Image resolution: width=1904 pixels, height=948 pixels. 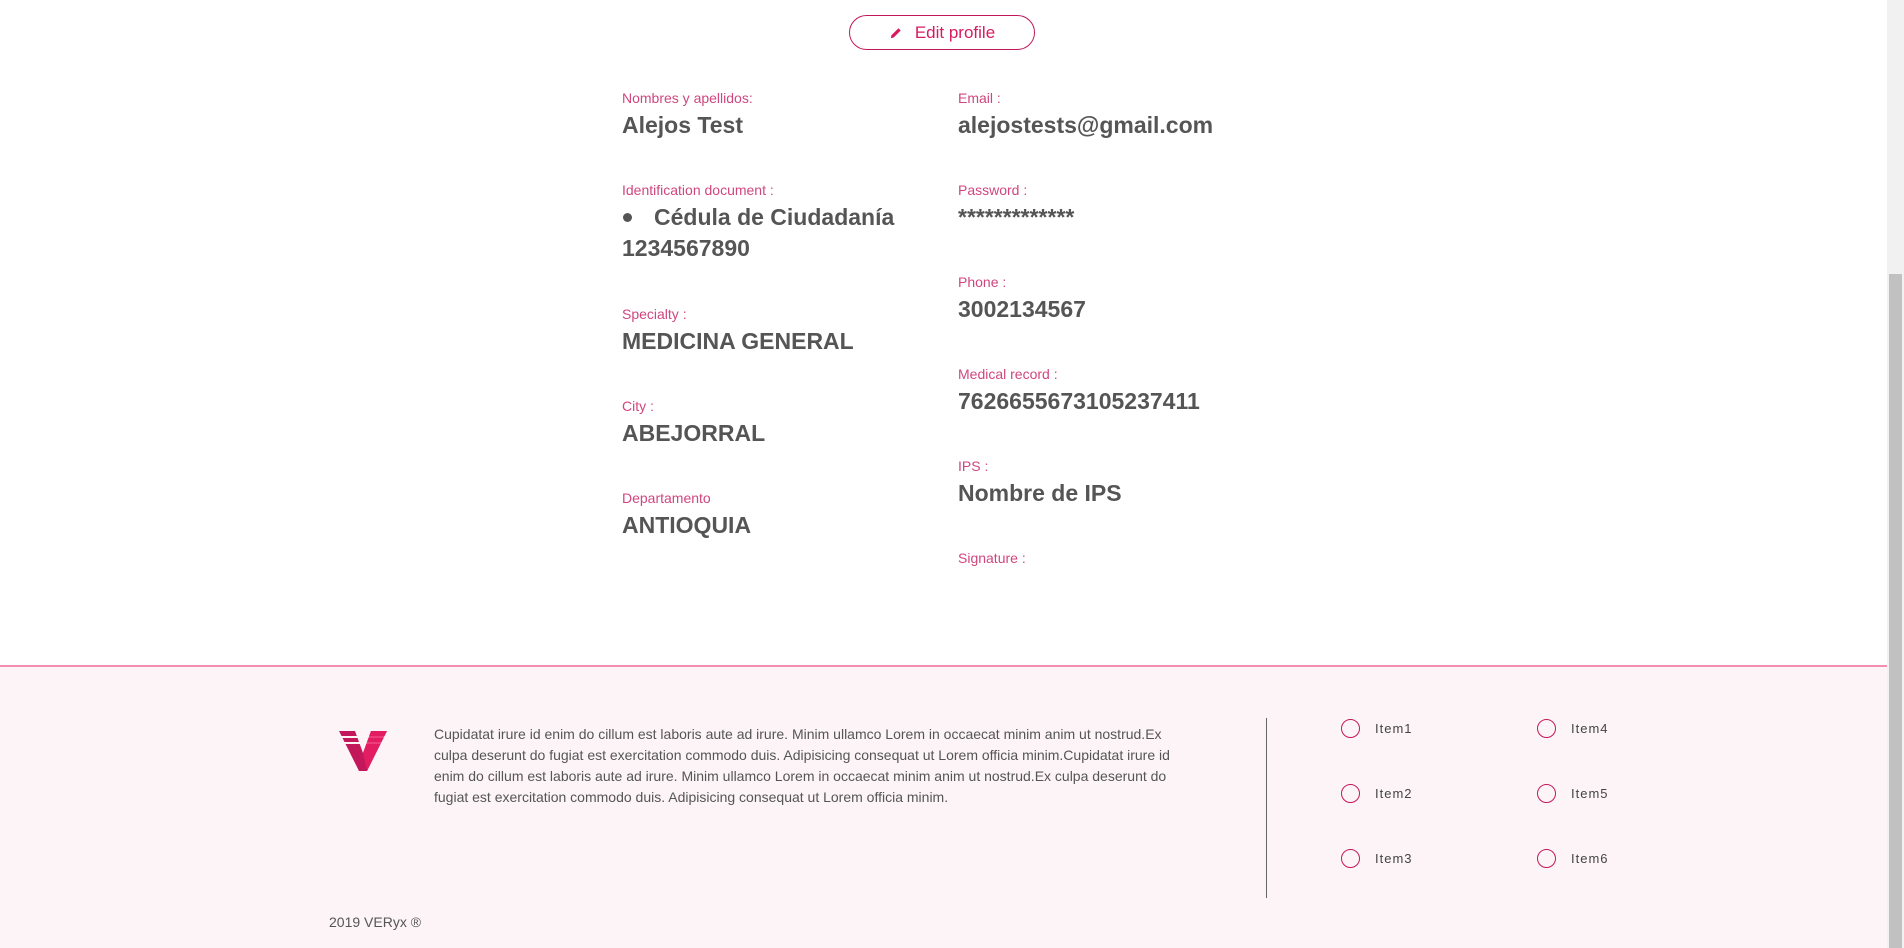 I want to click on footer-item-label: Item6, so click(x=1590, y=858).